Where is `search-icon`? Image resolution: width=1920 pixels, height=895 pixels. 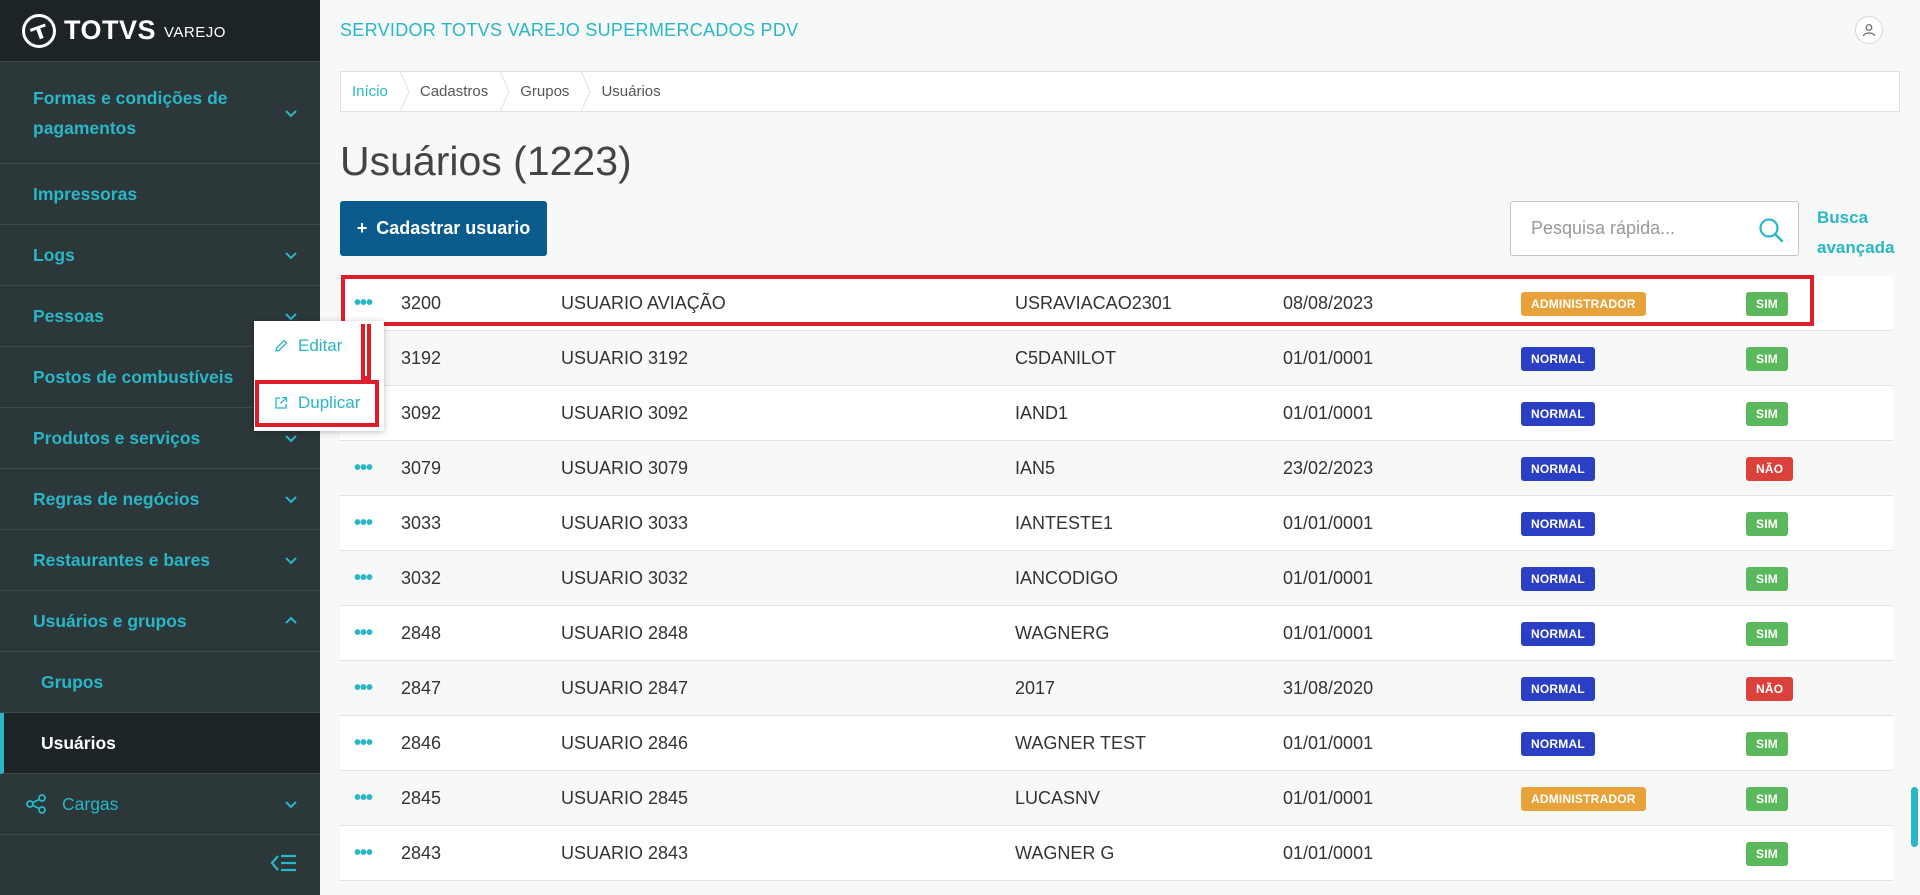
search-icon is located at coordinates (1771, 230).